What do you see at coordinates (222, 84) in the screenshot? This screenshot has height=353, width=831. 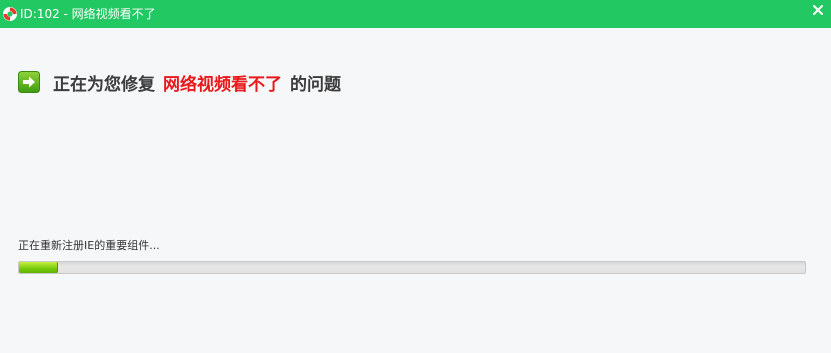 I see `problem-name: 网络视频看不了` at bounding box center [222, 84].